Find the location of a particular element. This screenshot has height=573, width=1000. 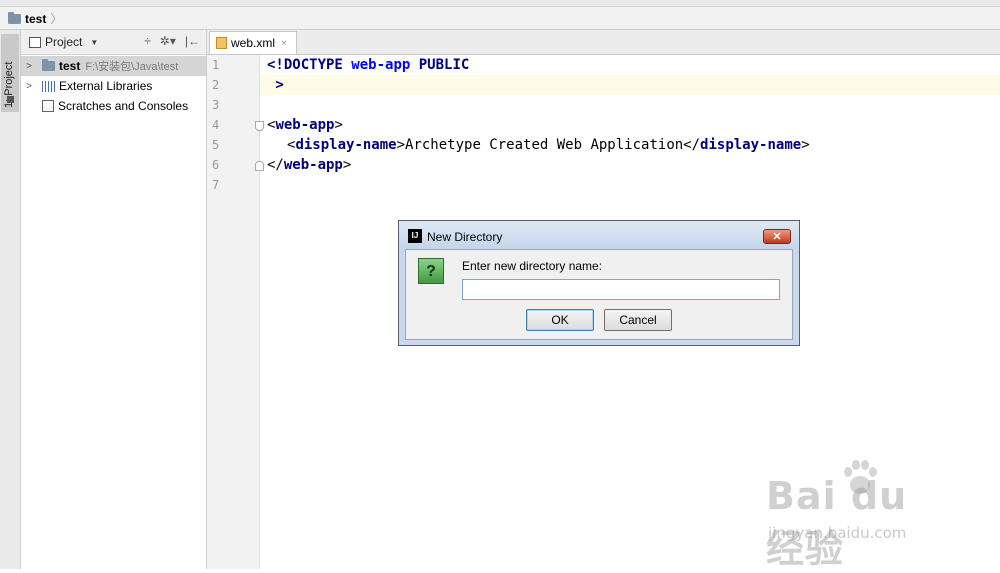

left-tool-strip: 1: Project is located at coordinates (10, 299).